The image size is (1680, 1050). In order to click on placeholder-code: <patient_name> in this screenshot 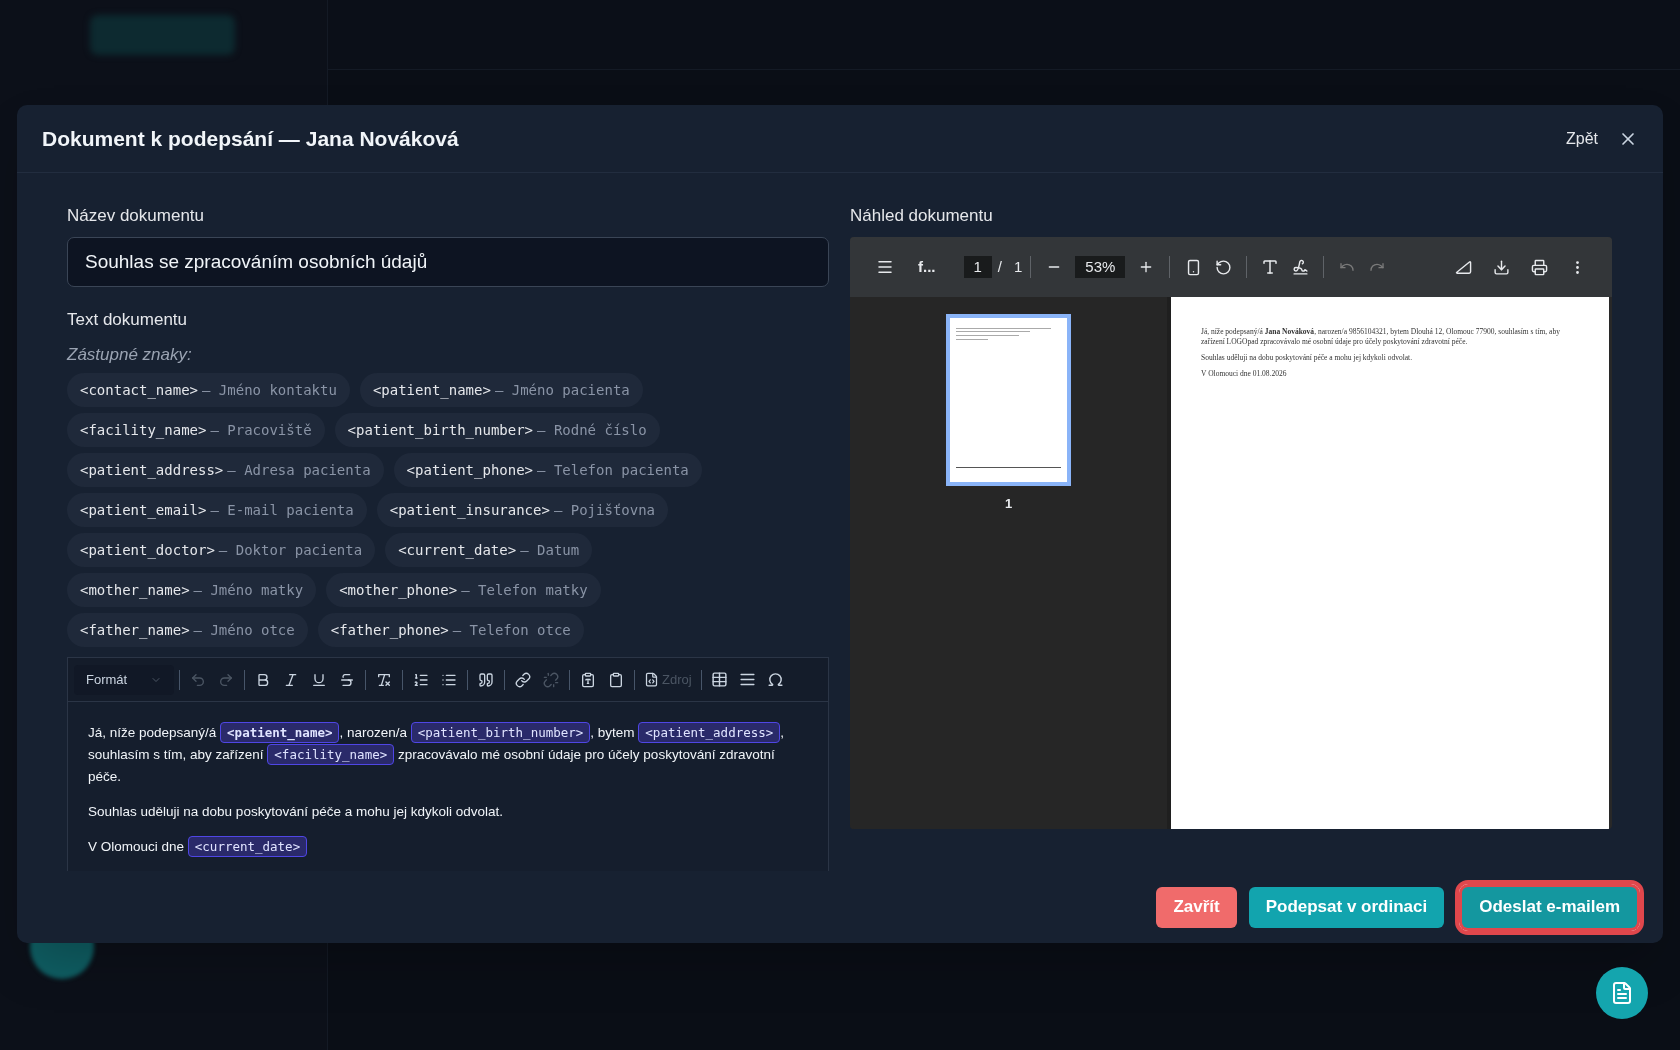, I will do `click(431, 390)`.